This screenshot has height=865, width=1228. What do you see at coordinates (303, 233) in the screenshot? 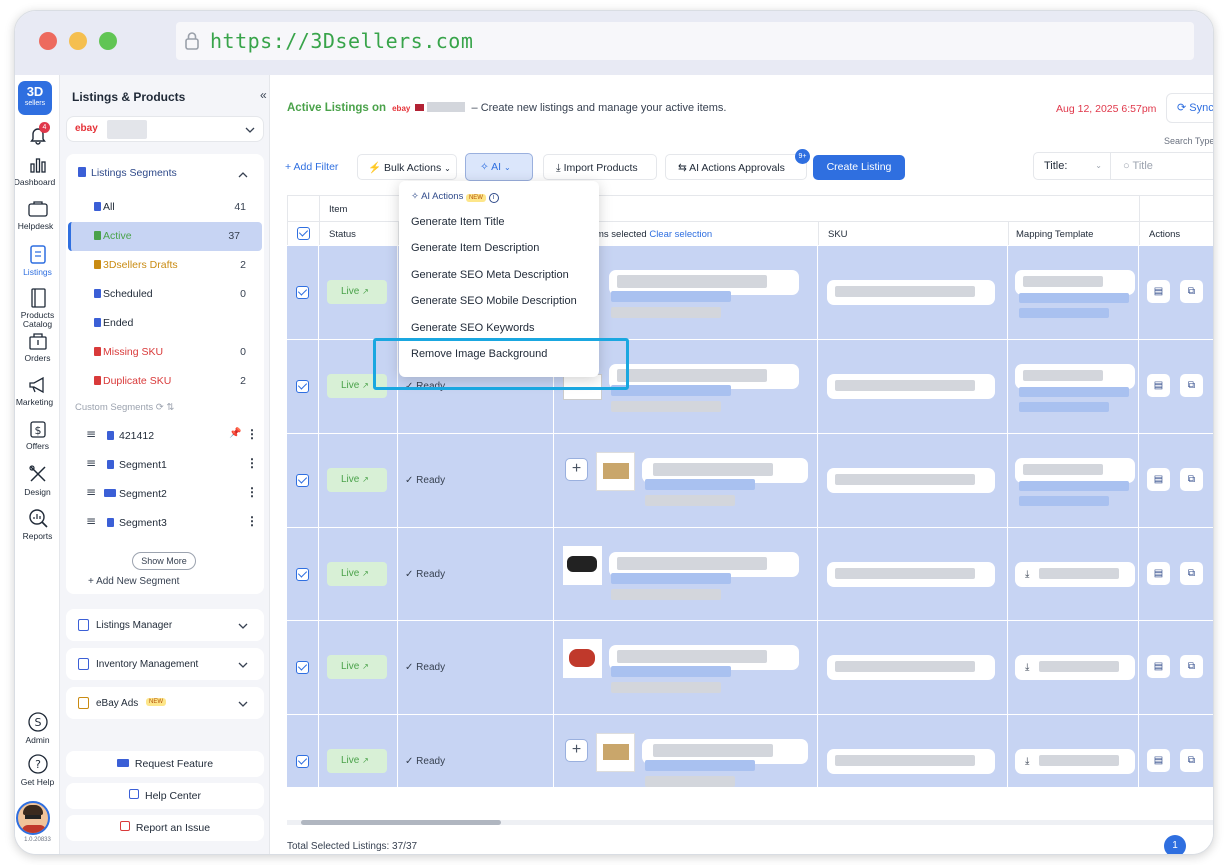
I see `select-all-checkbox` at bounding box center [303, 233].